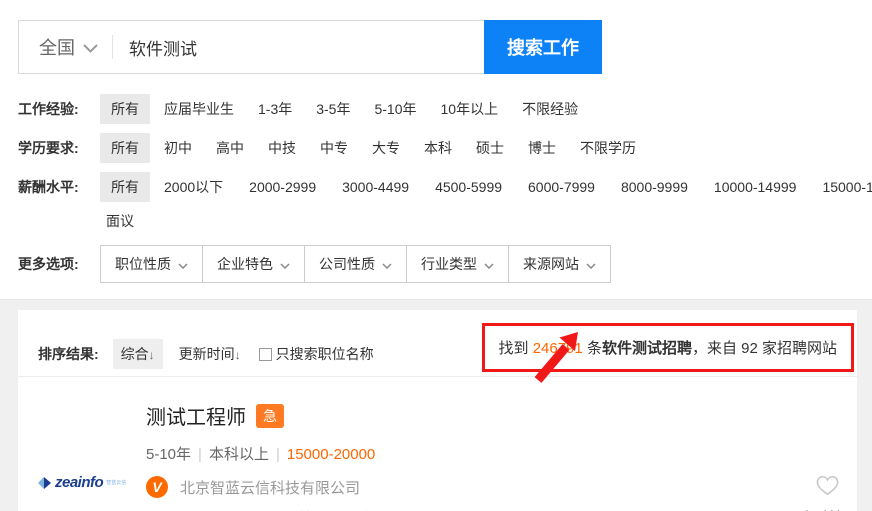  I want to click on filter-option: 2000以下, so click(193, 187).